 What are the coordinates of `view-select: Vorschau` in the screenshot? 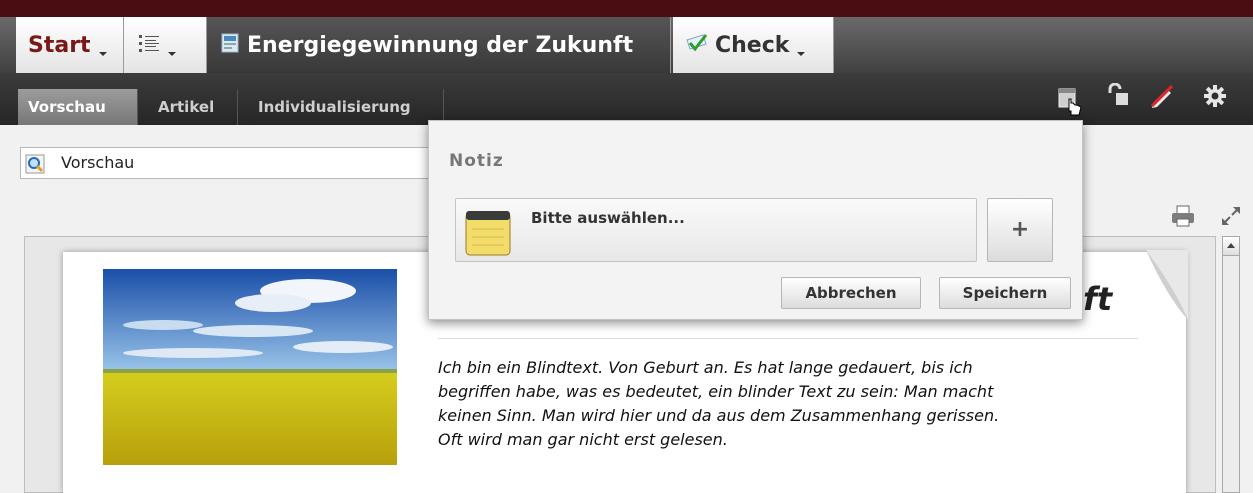 It's located at (230, 163).